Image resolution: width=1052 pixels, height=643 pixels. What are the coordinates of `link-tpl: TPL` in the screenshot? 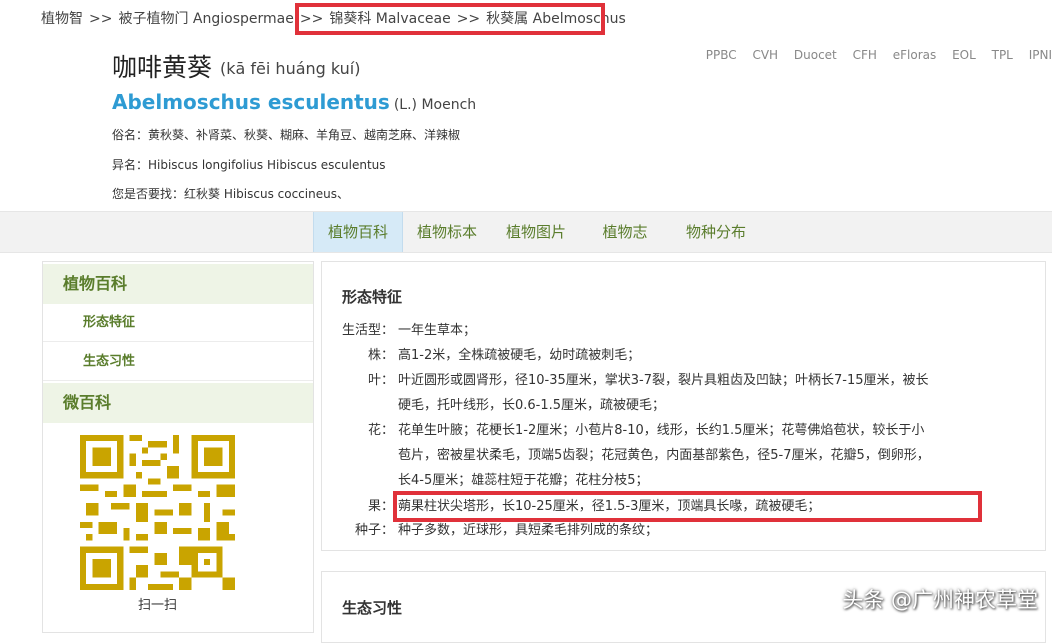 It's located at (1002, 55).